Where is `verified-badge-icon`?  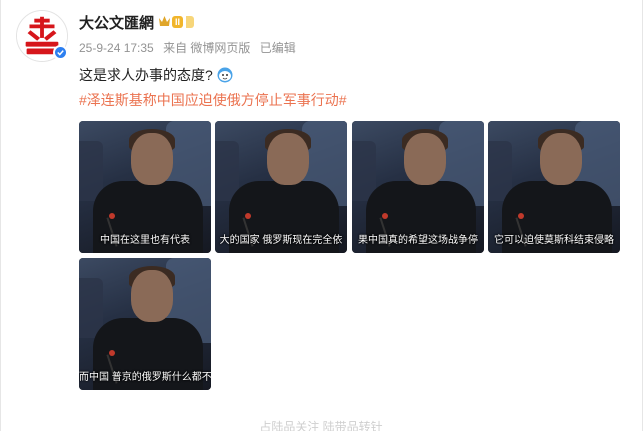
verified-badge-icon is located at coordinates (60, 52).